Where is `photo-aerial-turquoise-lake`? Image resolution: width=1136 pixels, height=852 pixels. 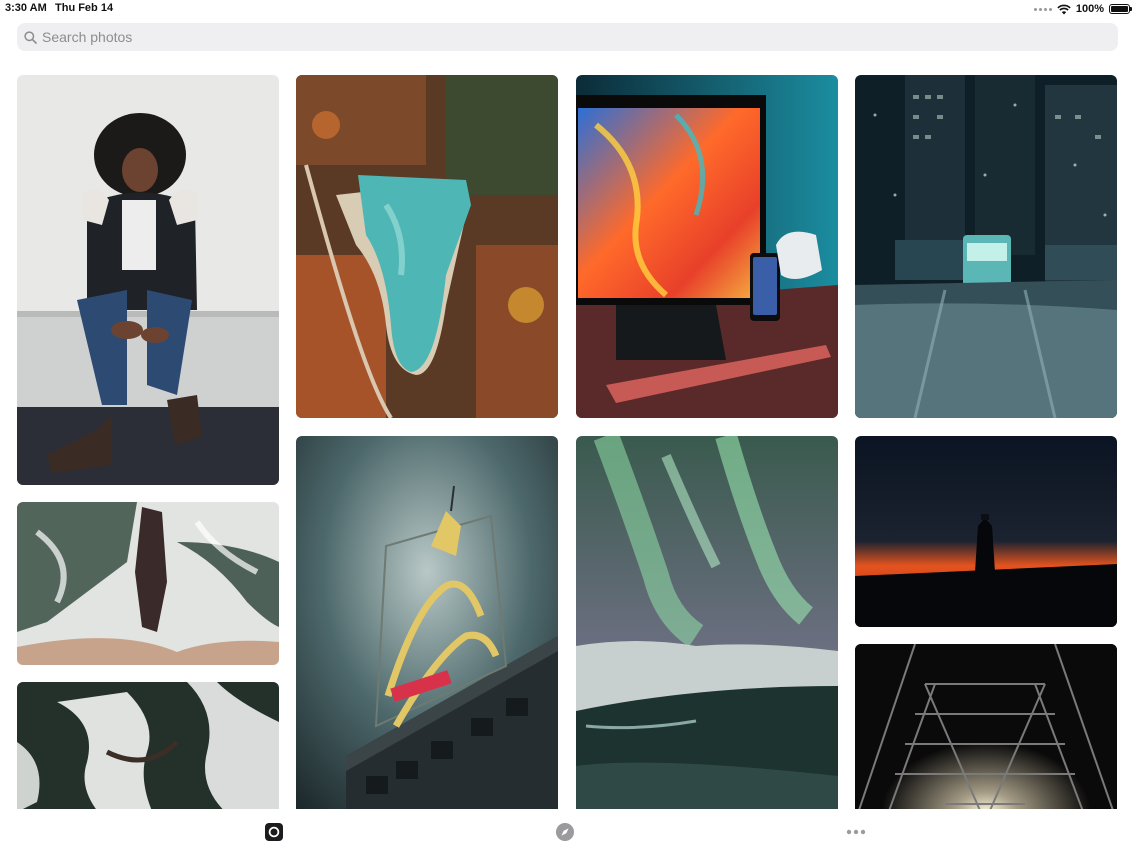
photo-aerial-turquoise-lake is located at coordinates (427, 246).